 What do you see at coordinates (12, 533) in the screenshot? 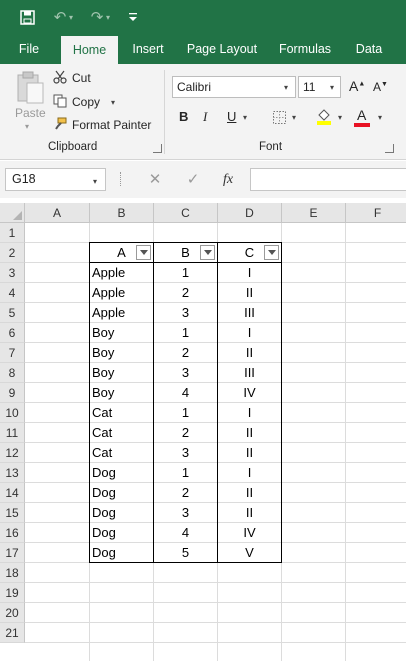
I see `row-header: 16` at bounding box center [12, 533].